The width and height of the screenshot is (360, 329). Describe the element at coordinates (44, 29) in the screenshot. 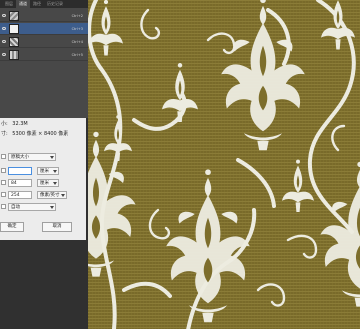

I see `channel-row-red: Ctrl+3` at that location.